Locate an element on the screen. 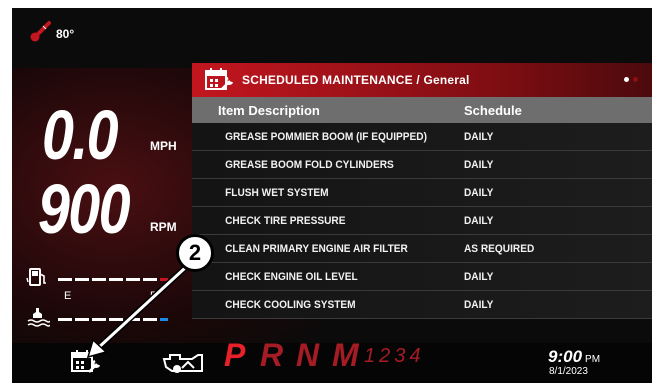 This screenshot has width=656, height=390. callout-badge: 2 is located at coordinates (195, 253).